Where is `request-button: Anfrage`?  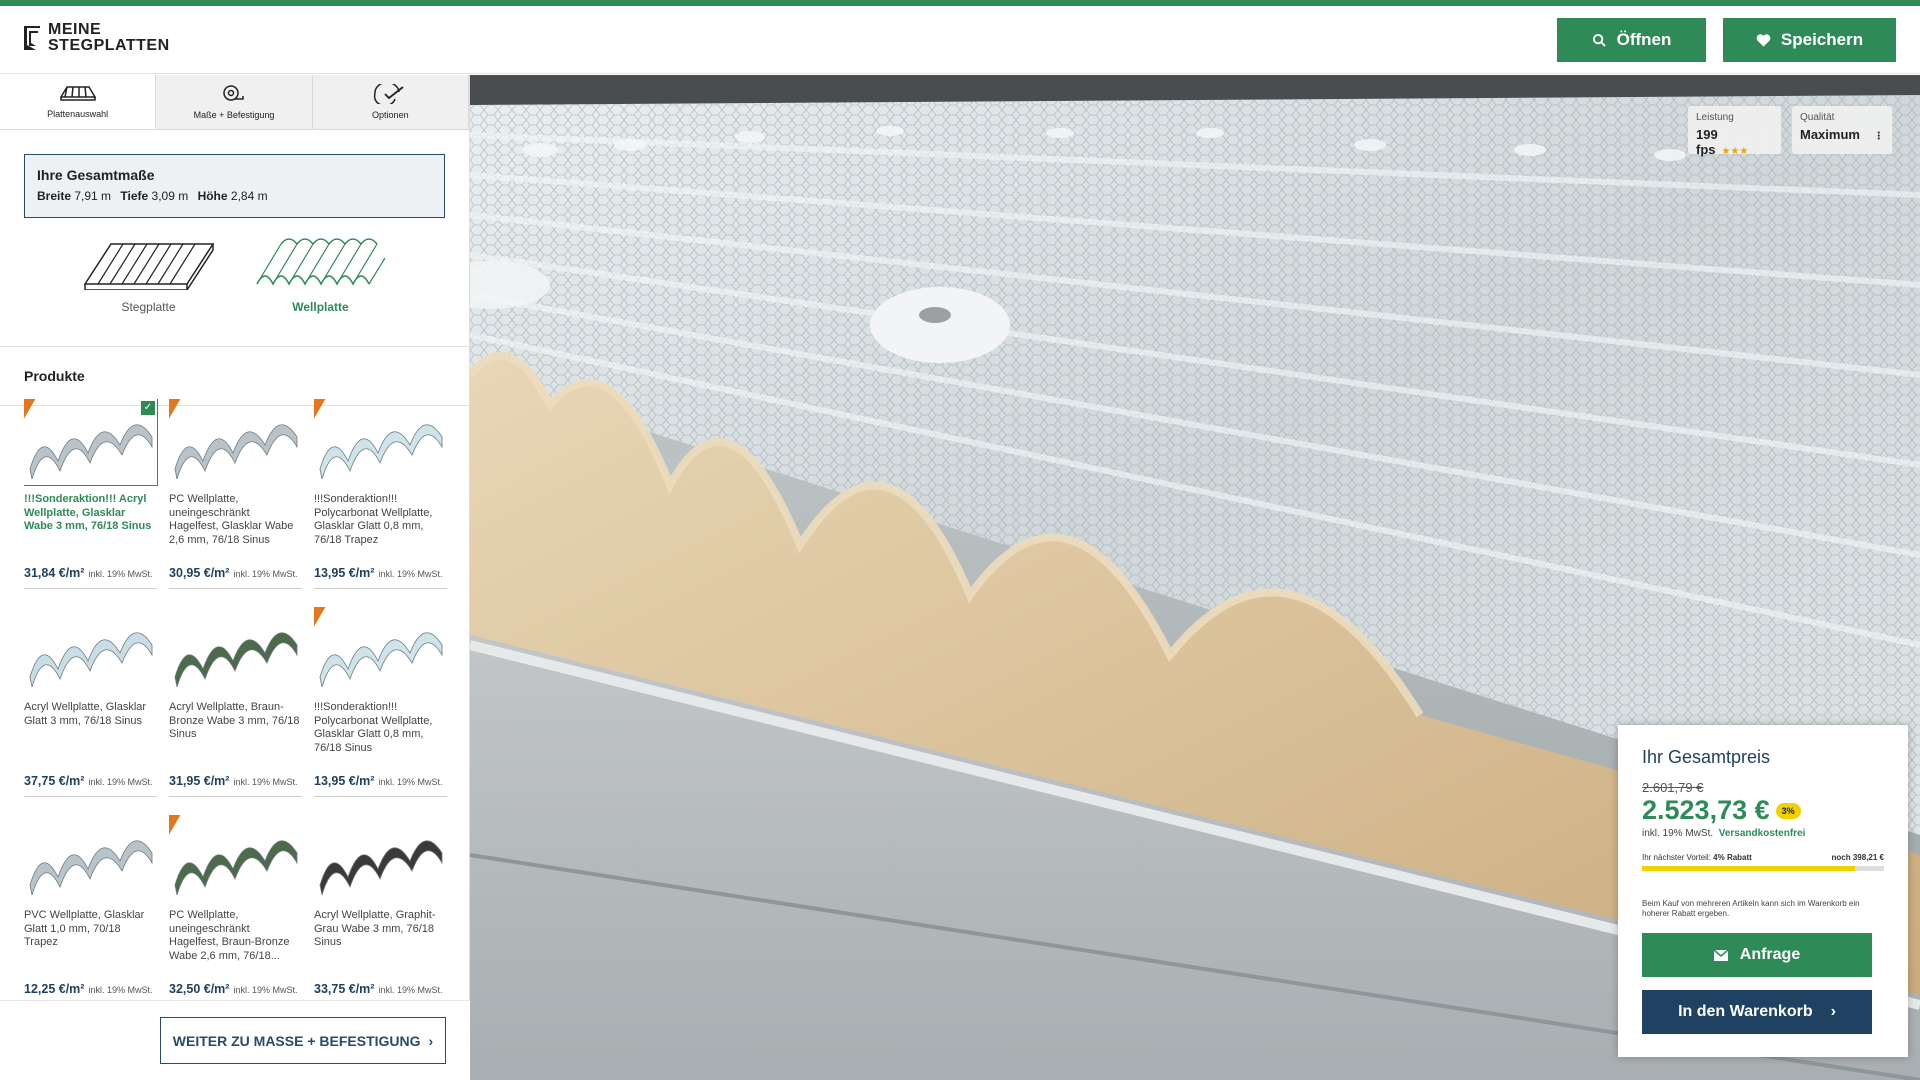
request-button: Anfrage is located at coordinates (1757, 955).